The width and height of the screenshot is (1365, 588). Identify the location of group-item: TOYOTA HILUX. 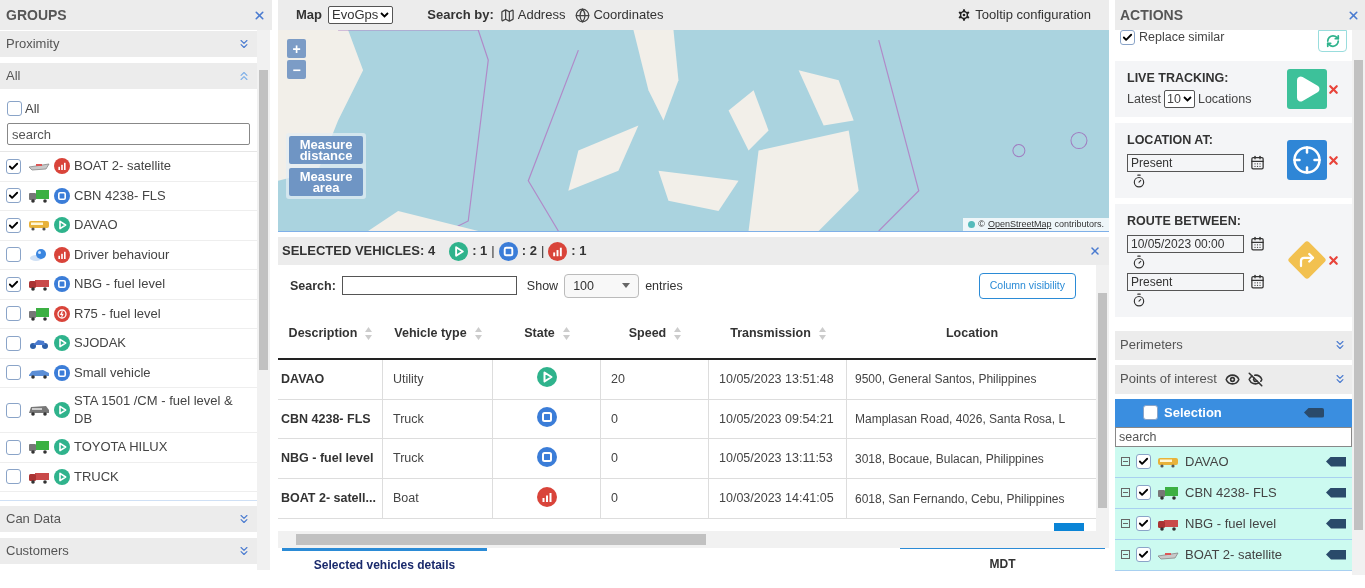
(128, 448).